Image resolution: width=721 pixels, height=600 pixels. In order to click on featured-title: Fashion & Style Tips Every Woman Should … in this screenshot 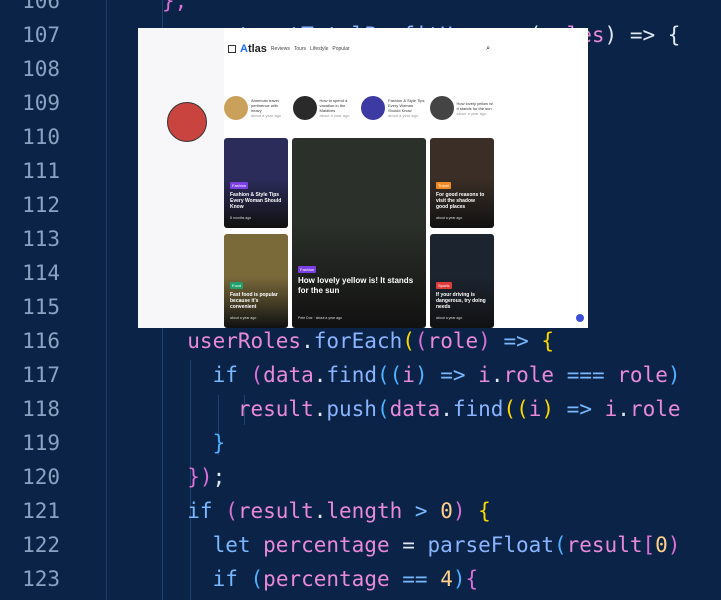, I will do `click(406, 108)`.